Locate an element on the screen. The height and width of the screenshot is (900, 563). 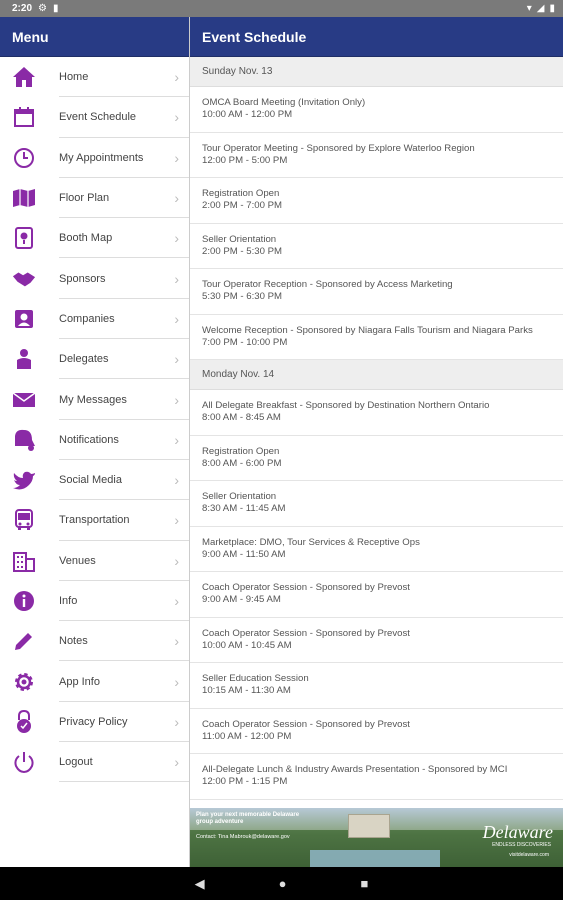
sim-status-icon: ▮ is located at coordinates (55, 8).